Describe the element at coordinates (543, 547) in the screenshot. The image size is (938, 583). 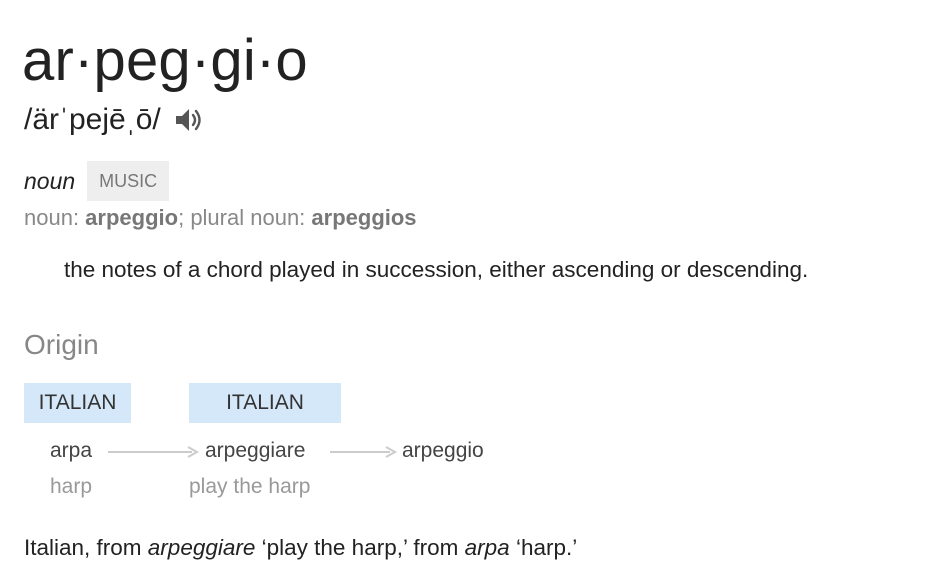
I see `origin-text-part: ‘harp.’` at that location.